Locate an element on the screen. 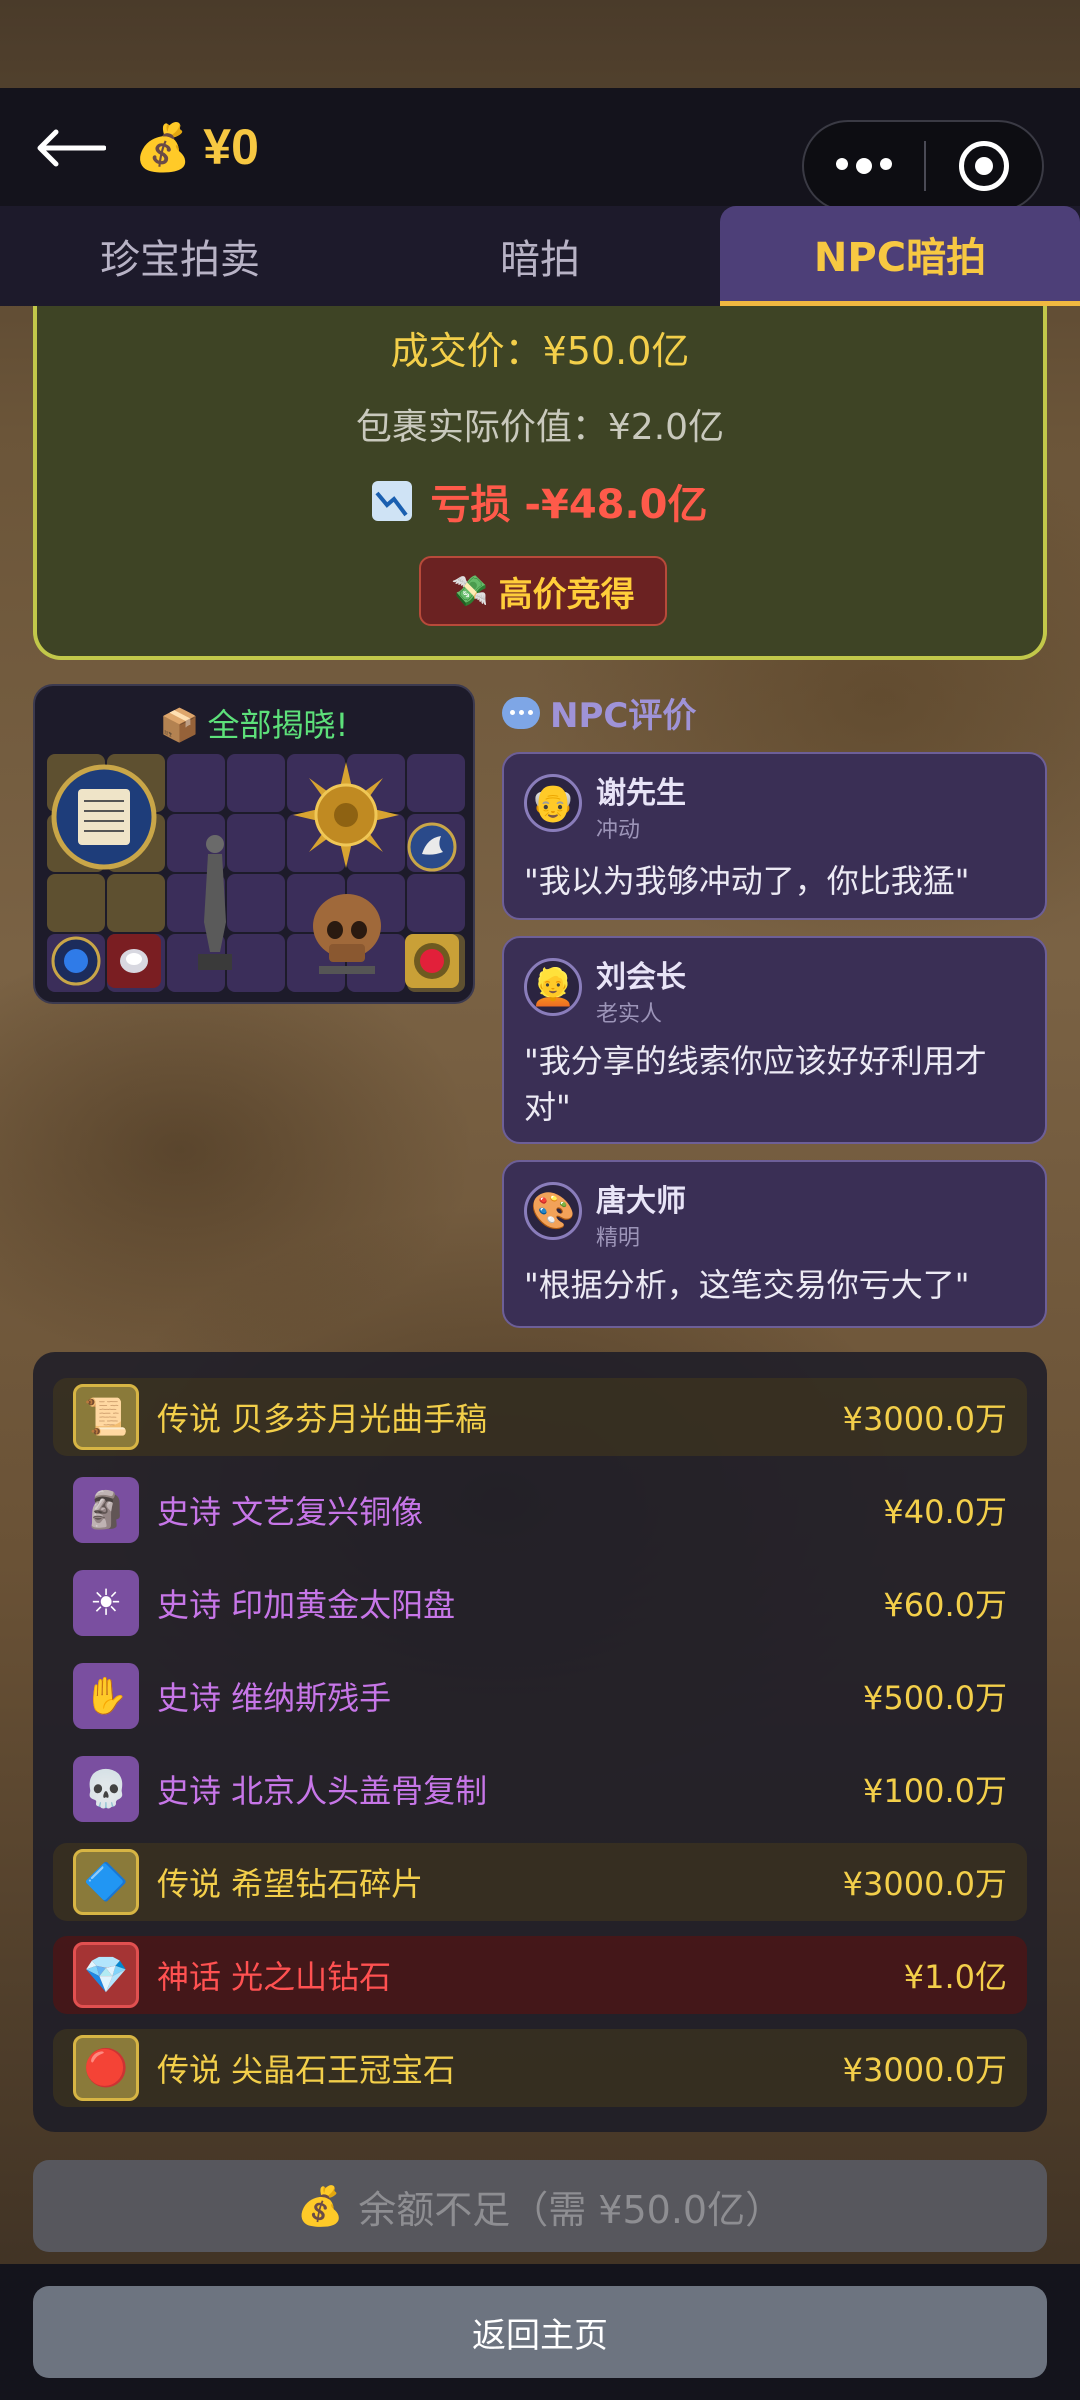  statue-icon is located at coordinates (215, 902).